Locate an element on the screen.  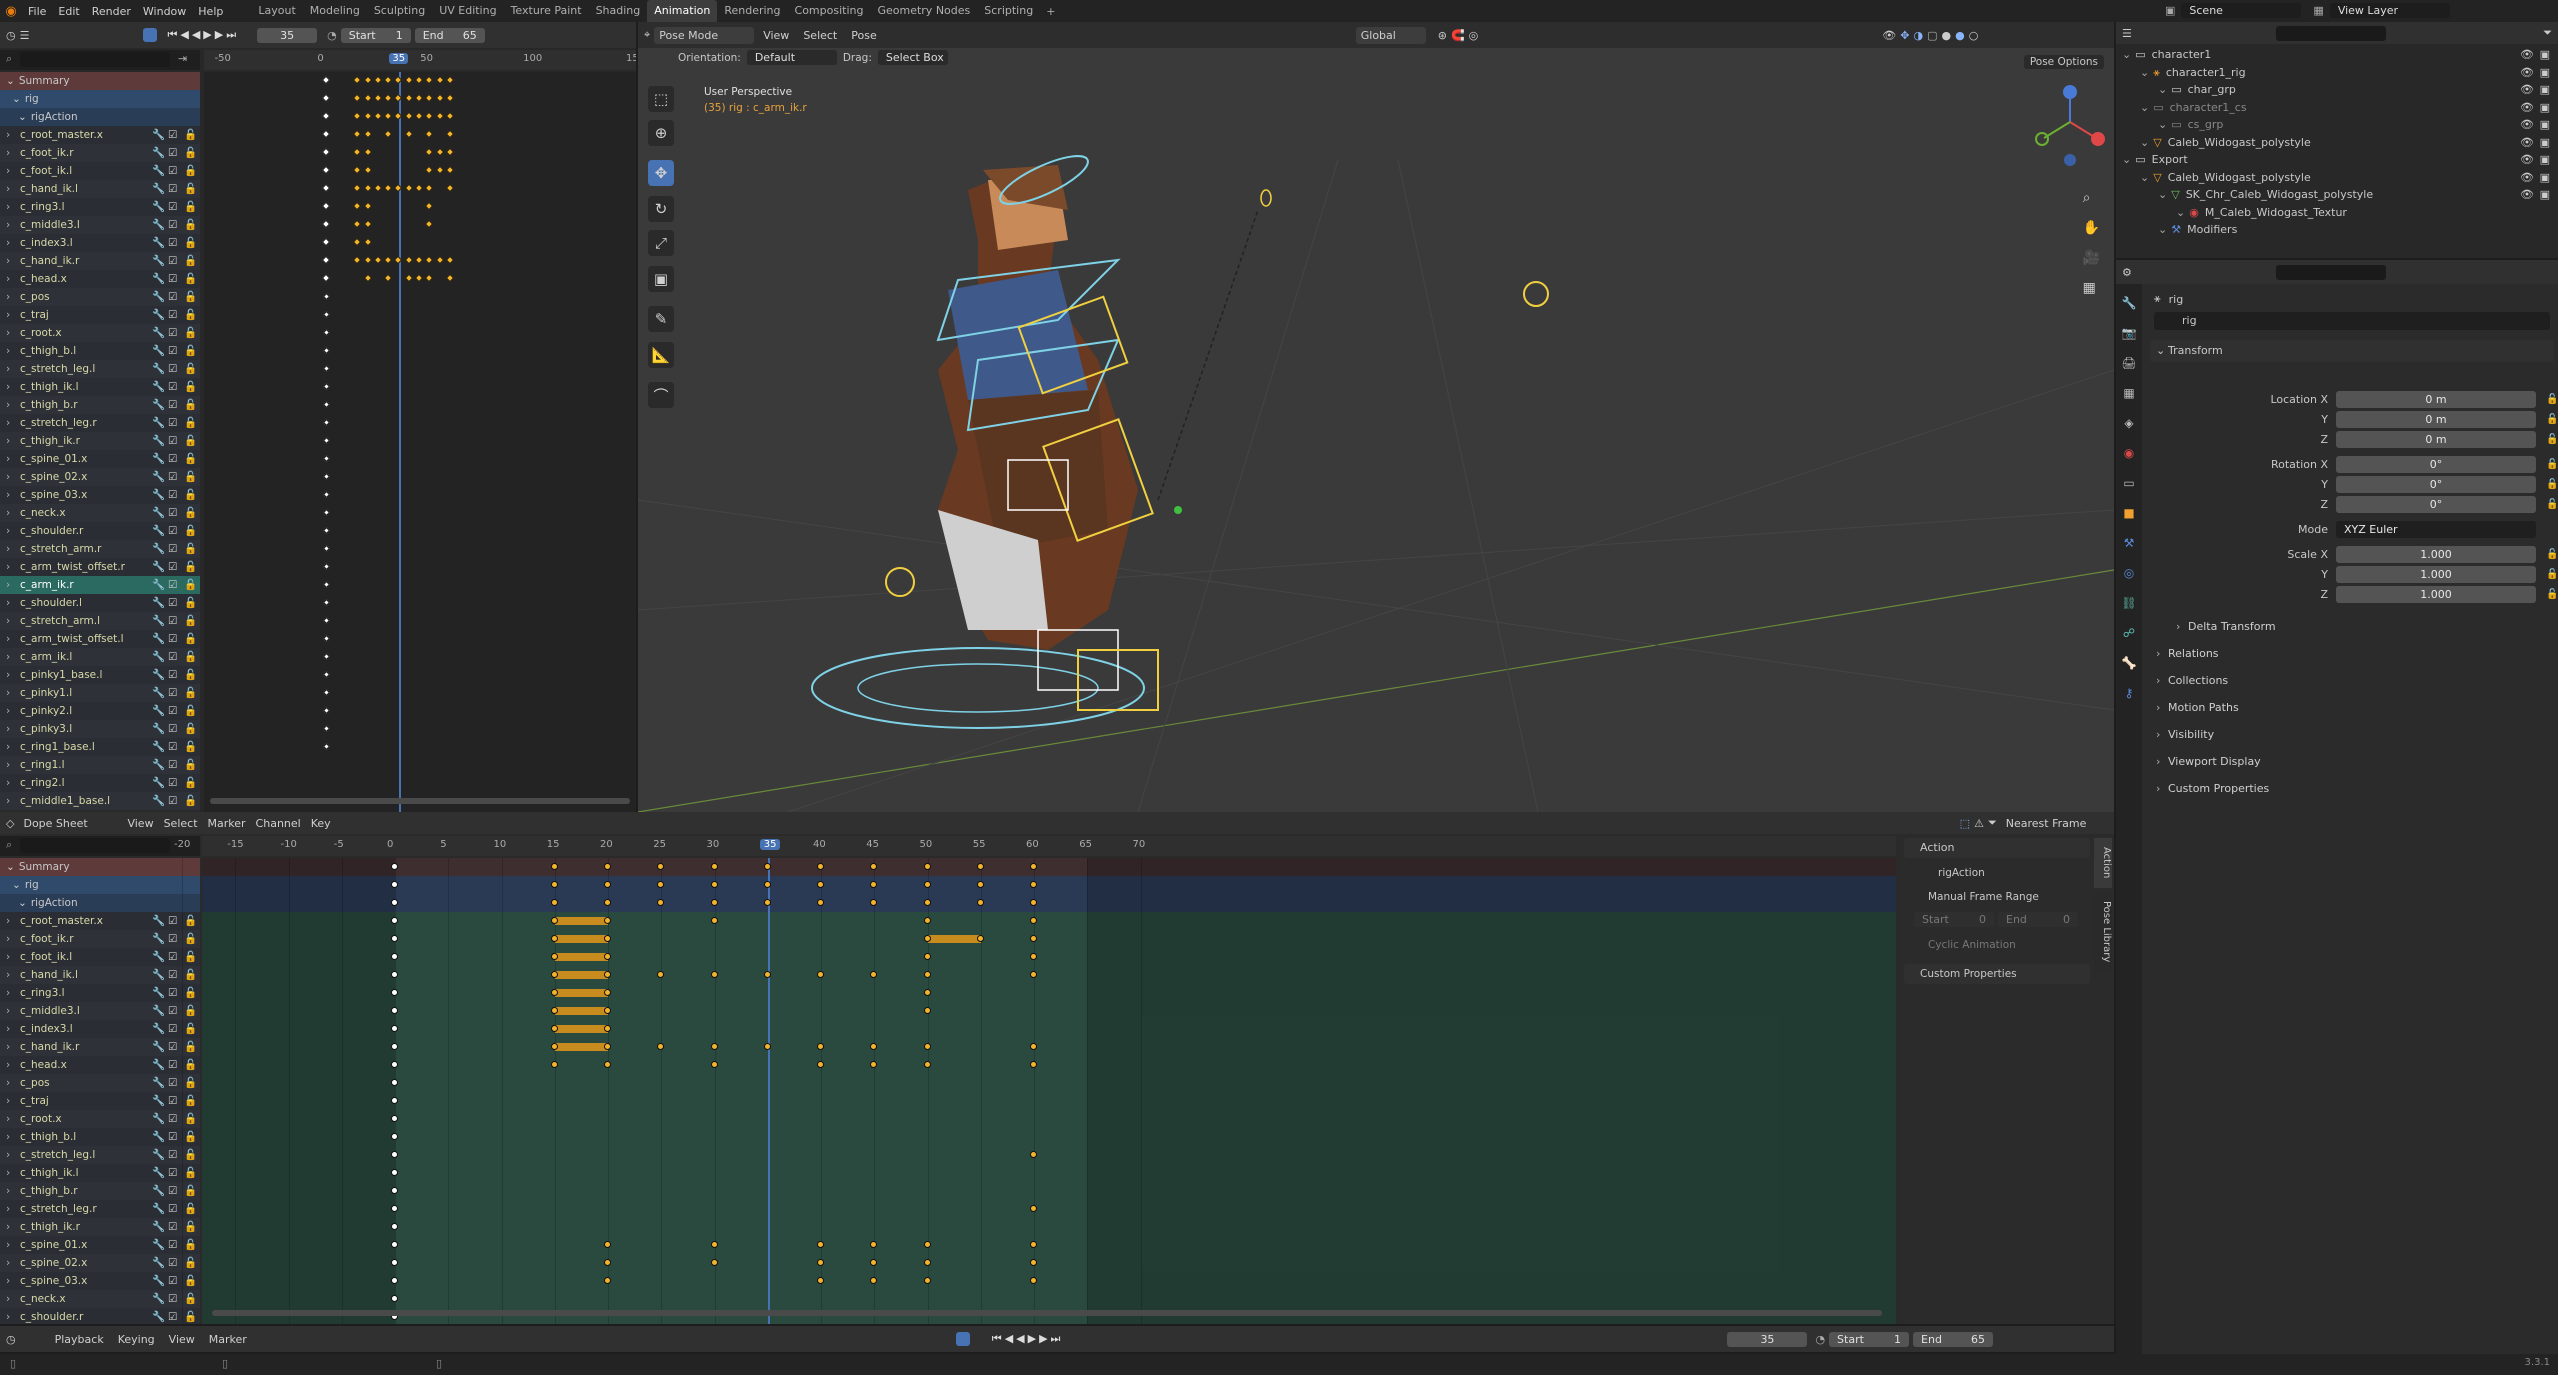
navigation-gizmo is located at coordinates (2070, 132).